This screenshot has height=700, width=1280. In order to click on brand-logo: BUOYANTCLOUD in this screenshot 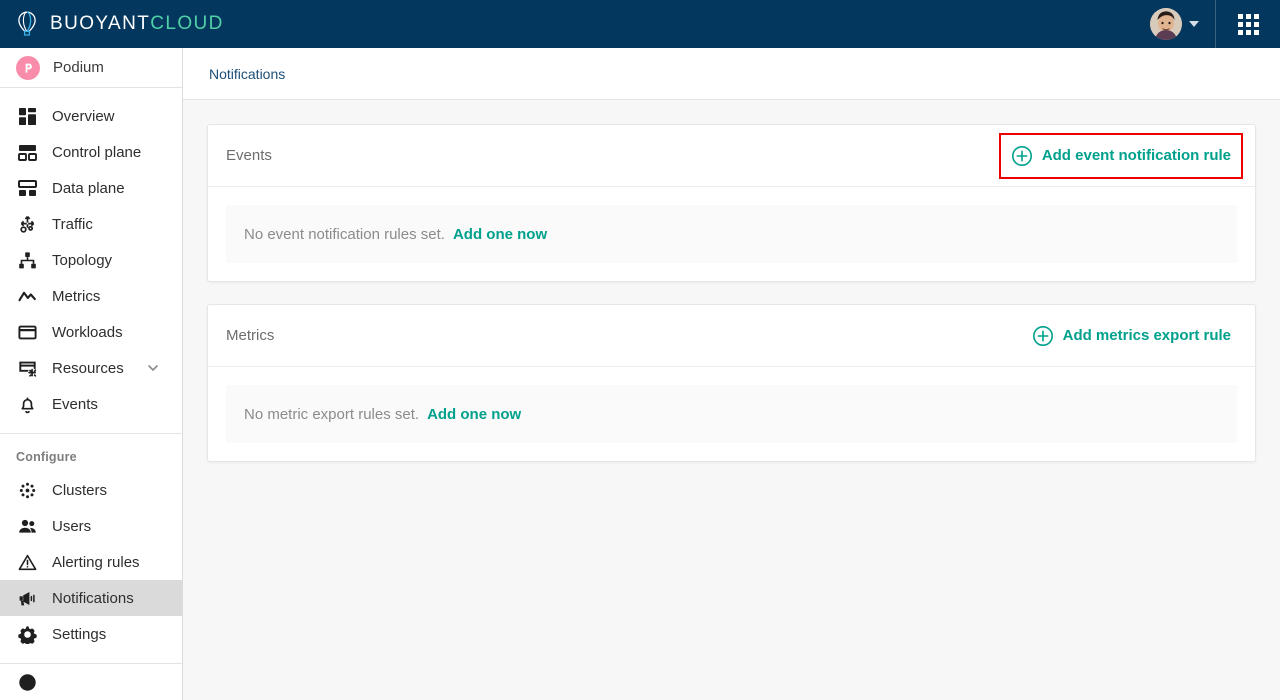, I will do `click(112, 24)`.